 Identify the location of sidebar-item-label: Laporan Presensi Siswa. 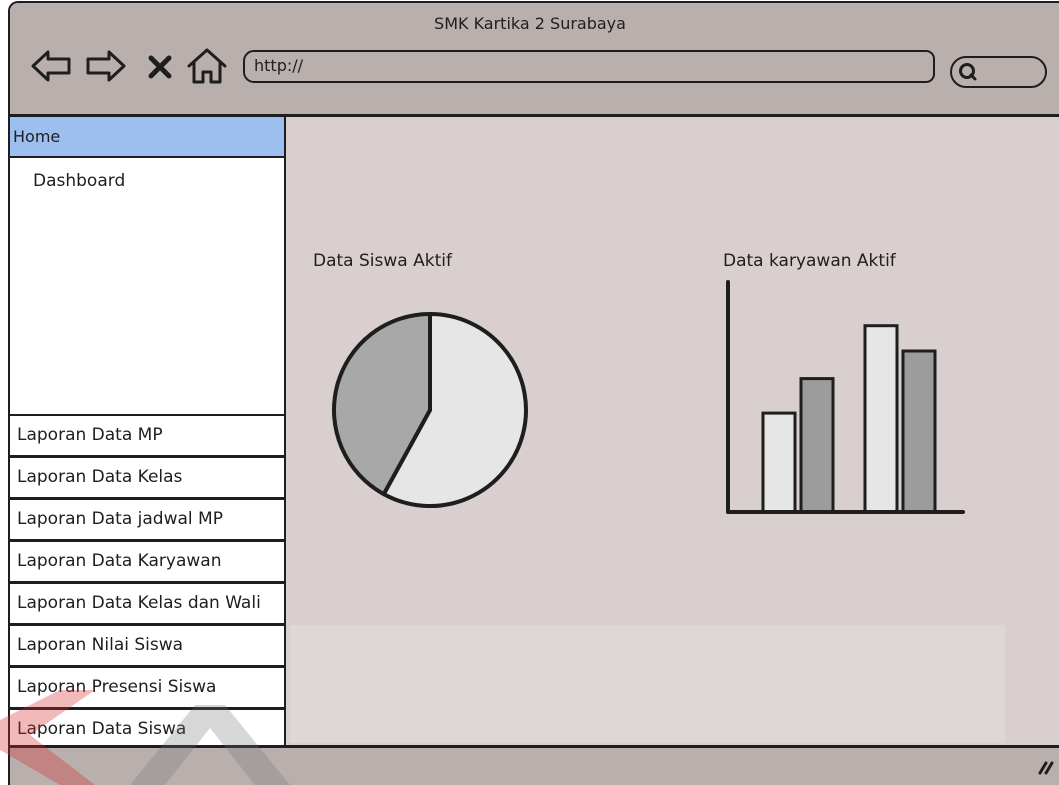
(117, 687).